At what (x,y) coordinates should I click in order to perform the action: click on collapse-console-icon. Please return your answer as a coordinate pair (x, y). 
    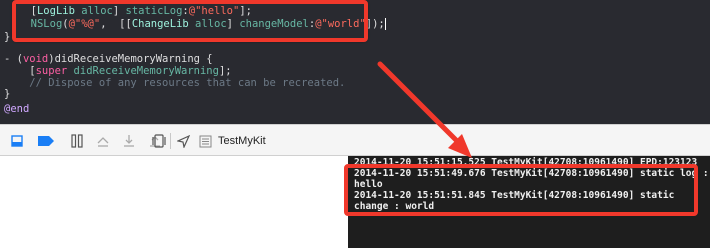
    Looking at the image, I should click on (17, 141).